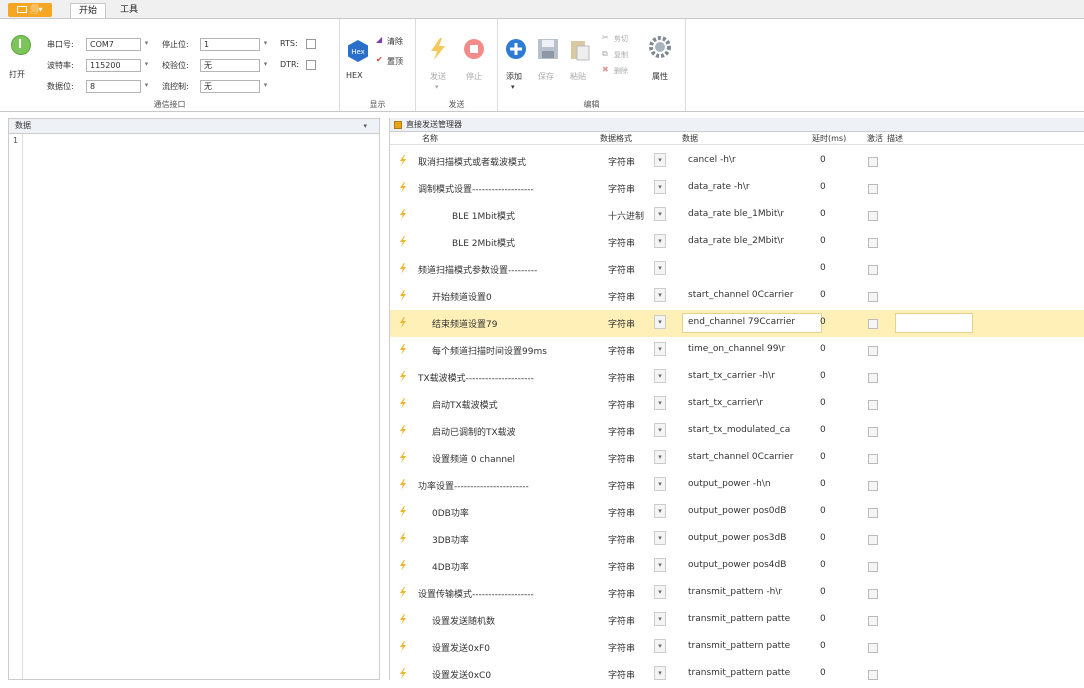  Describe the element at coordinates (233, 44) in the screenshot. I see `stop-bits-select: 1 ▾` at that location.